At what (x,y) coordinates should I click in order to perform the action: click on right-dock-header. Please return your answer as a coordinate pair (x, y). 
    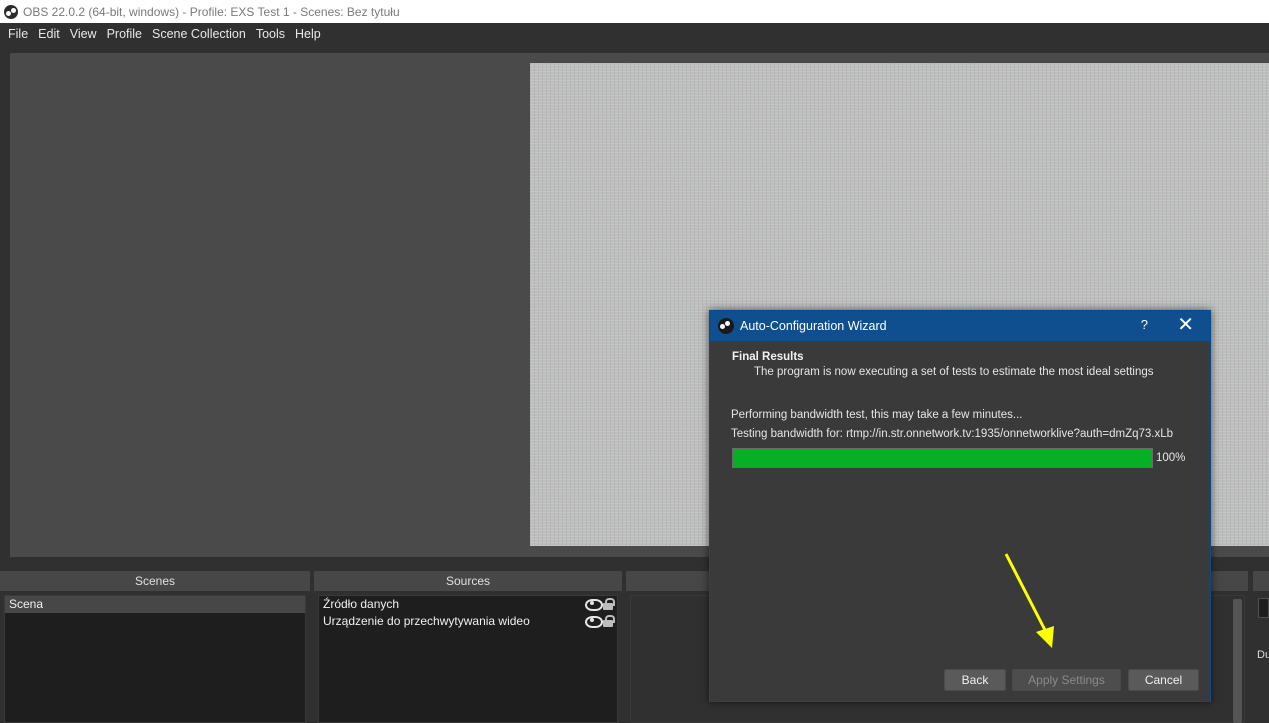
    Looking at the image, I should click on (1261, 581).